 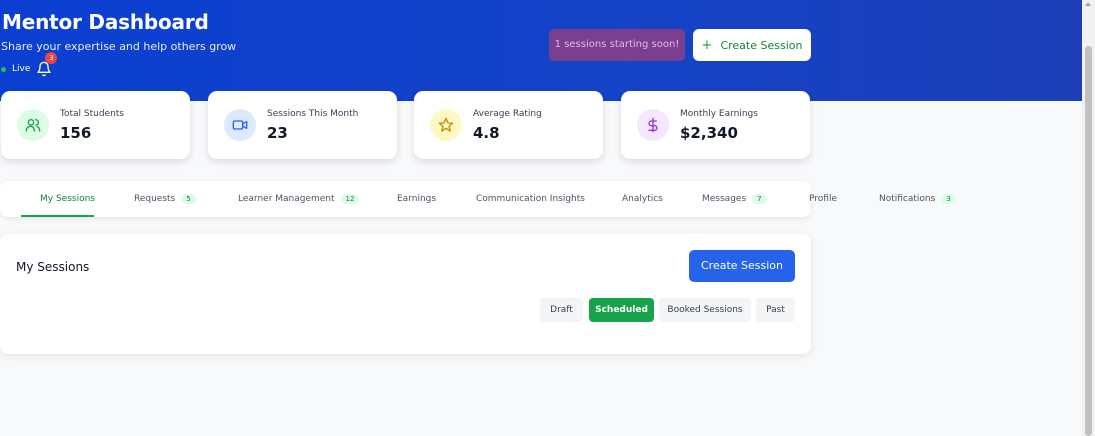 What do you see at coordinates (313, 114) in the screenshot?
I see `stat-label: Sessions This Month` at bounding box center [313, 114].